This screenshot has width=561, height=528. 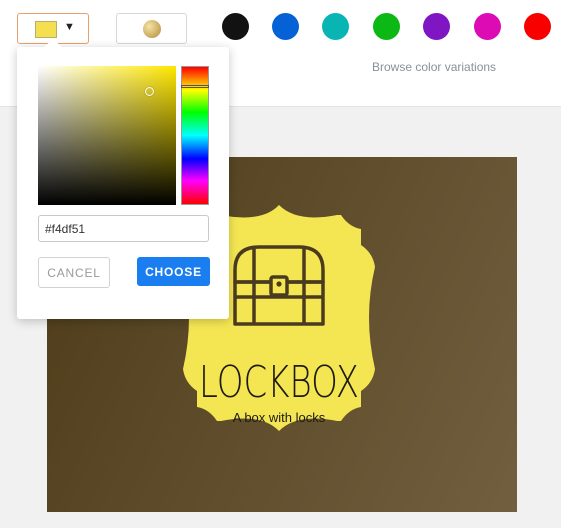 I want to click on gradient-color-button, so click(x=151, y=28).